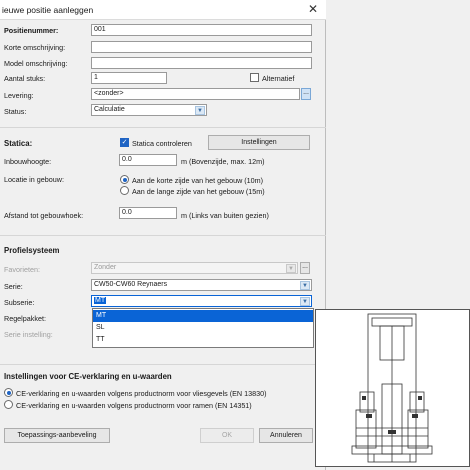 This screenshot has width=470, height=470. I want to click on afstand-input: 0.0, so click(148, 213).